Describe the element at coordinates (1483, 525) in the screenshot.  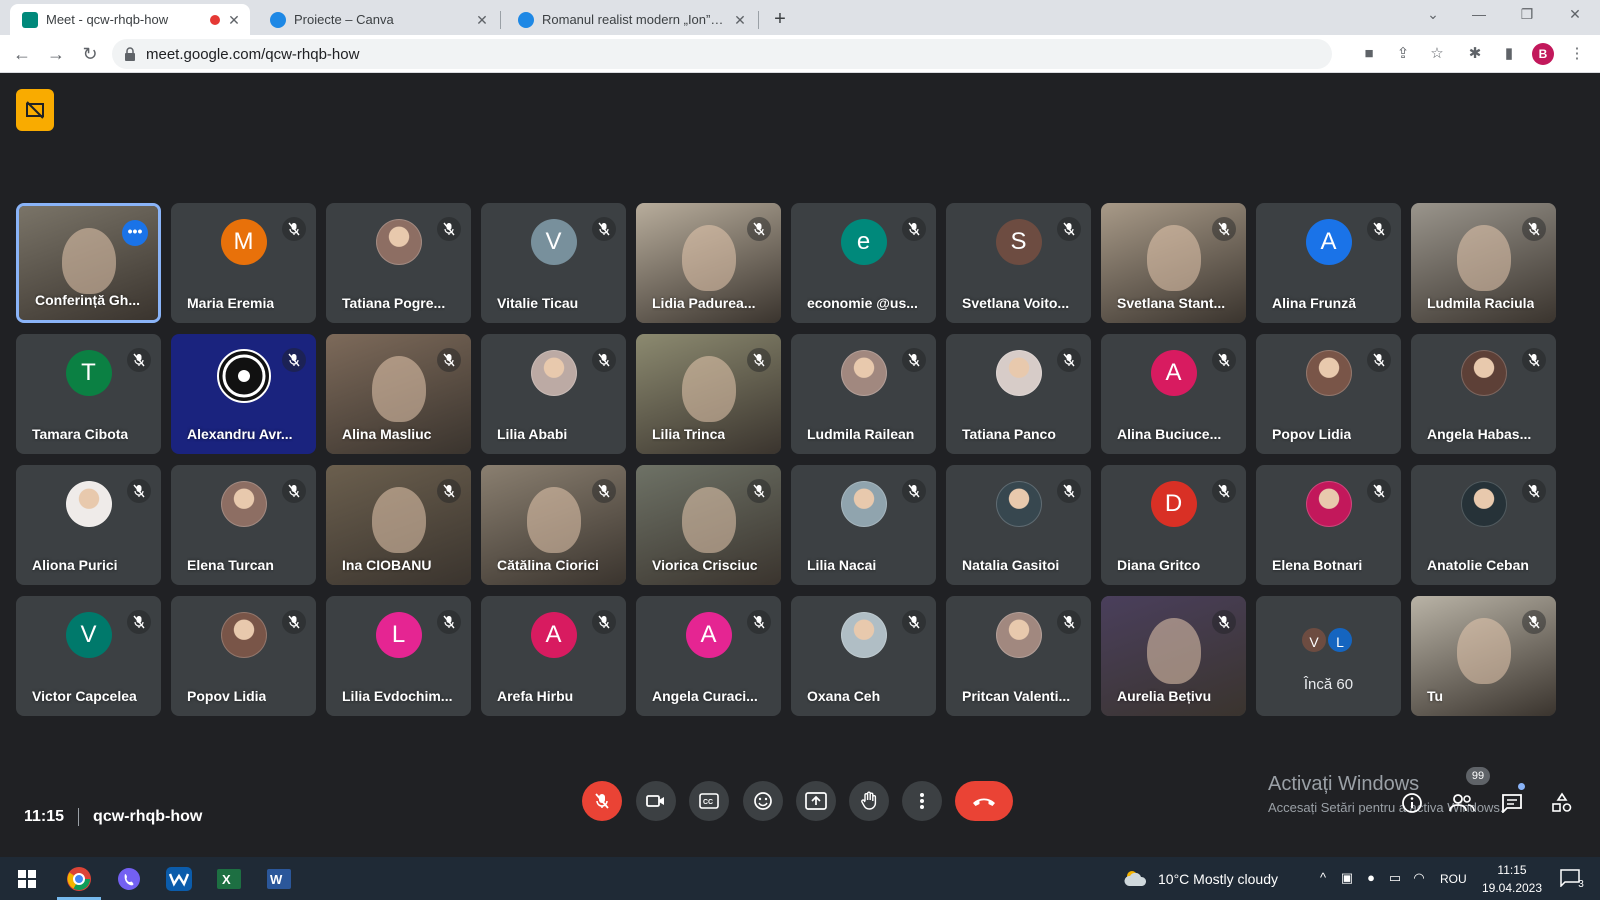
I see `participant-tile: Anatolie Ceban` at that location.